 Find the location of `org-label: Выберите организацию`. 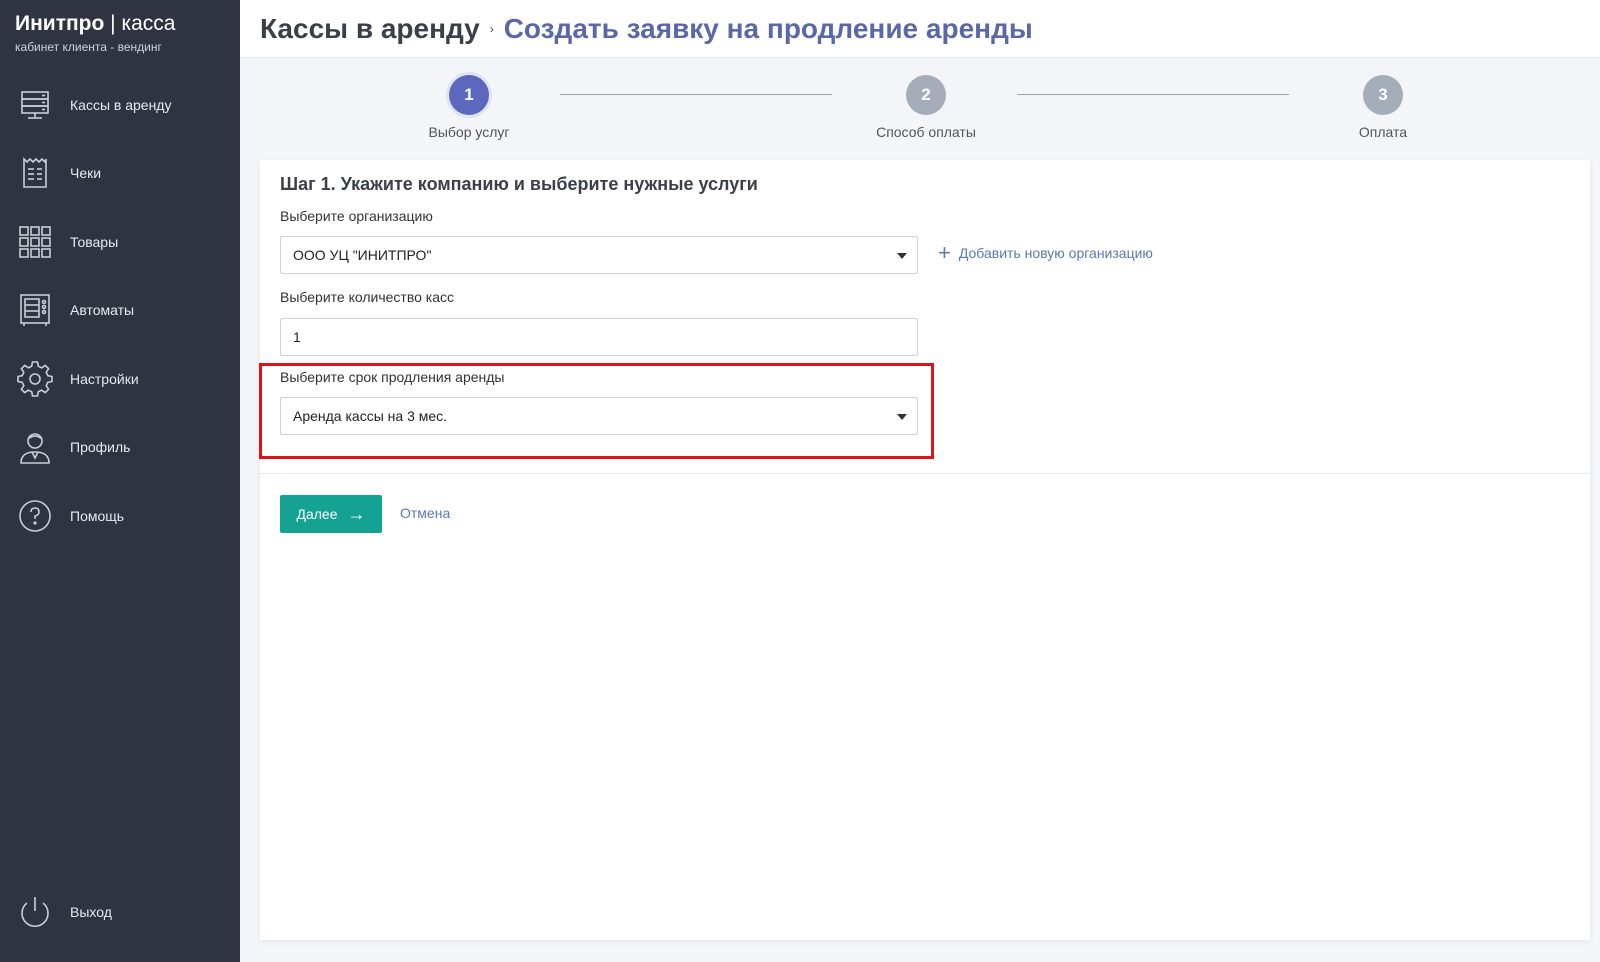

org-label: Выберите организацию is located at coordinates (356, 216).